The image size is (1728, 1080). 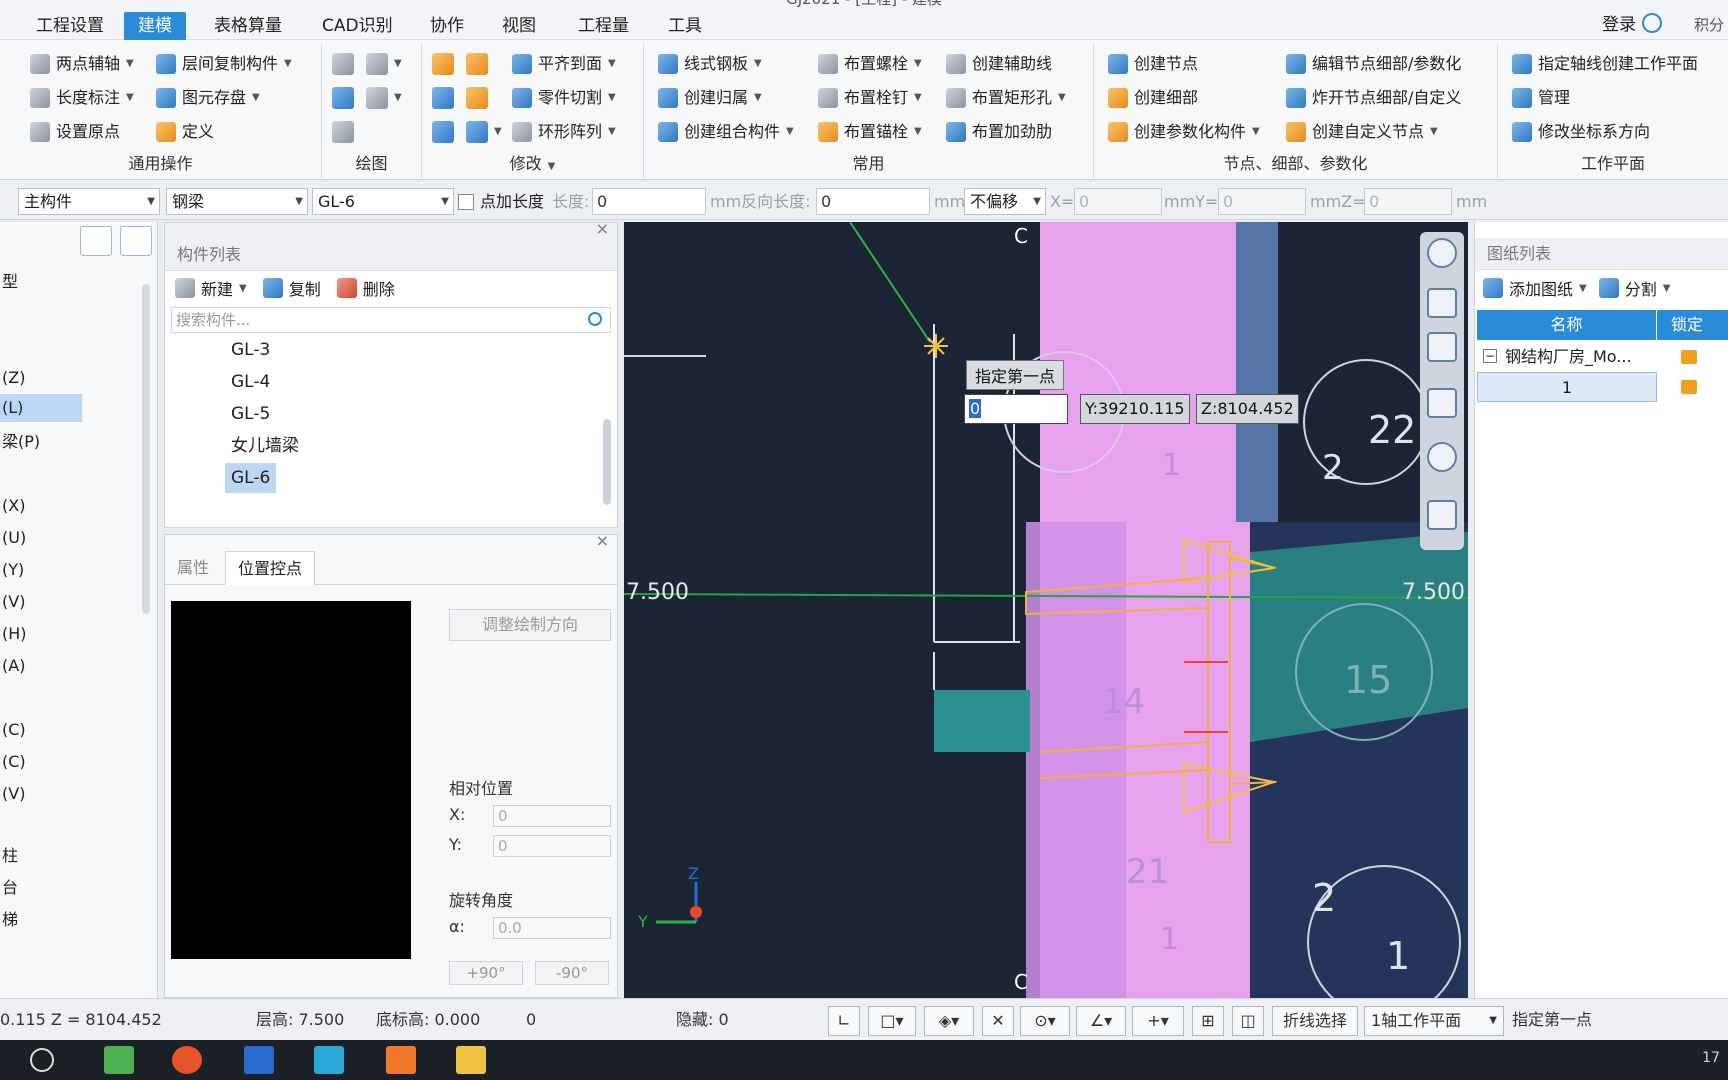 What do you see at coordinates (1442, 303) in the screenshot?
I see `2d-view-icon` at bounding box center [1442, 303].